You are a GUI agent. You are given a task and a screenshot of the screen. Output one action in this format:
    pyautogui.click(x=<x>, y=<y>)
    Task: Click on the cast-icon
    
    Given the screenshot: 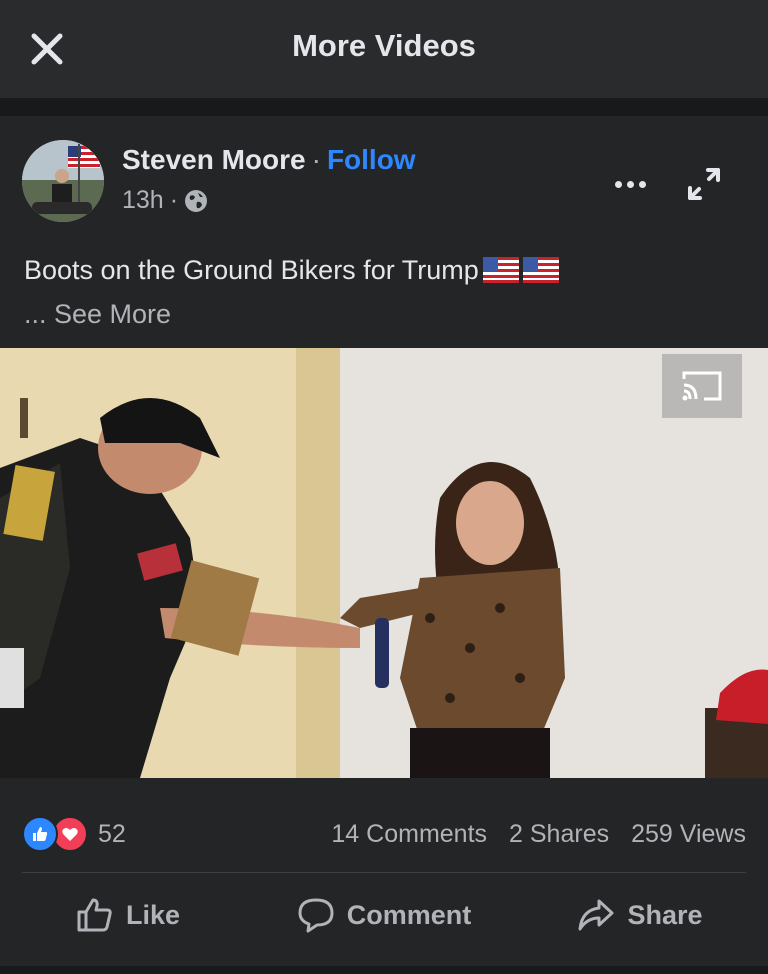 What is the action you would take?
    pyautogui.click(x=702, y=386)
    